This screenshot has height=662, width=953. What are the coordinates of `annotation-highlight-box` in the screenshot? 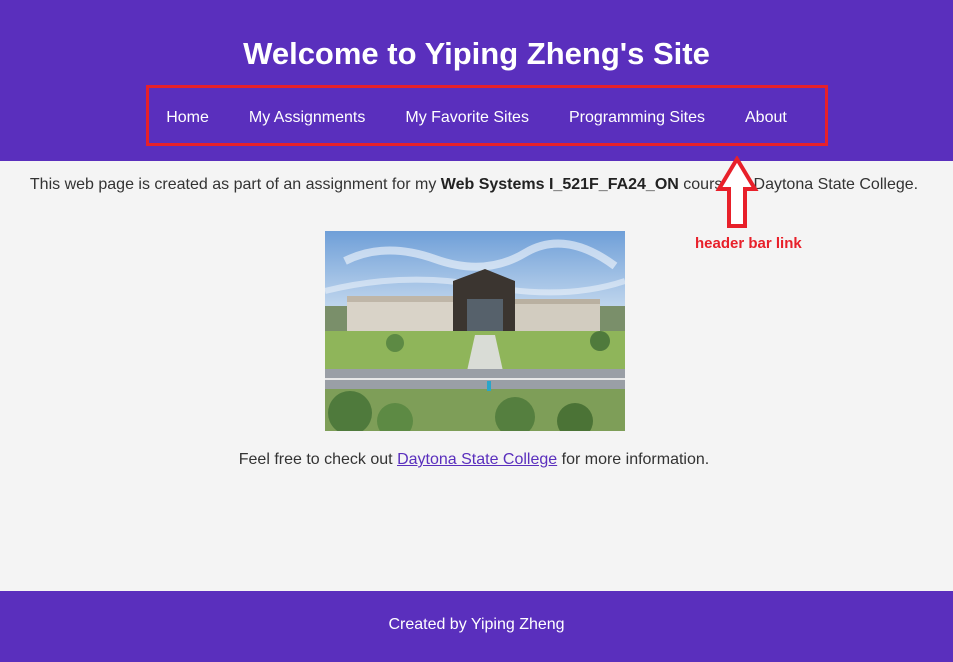 It's located at (487, 115).